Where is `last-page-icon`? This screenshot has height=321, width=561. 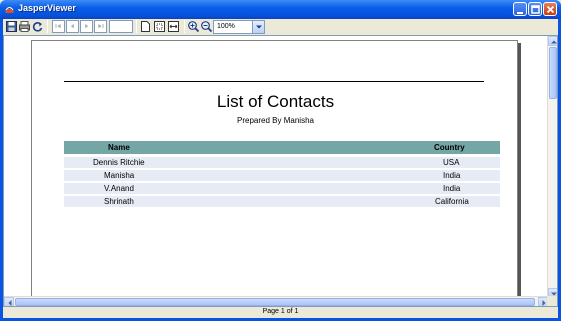
last-page-icon is located at coordinates (100, 26).